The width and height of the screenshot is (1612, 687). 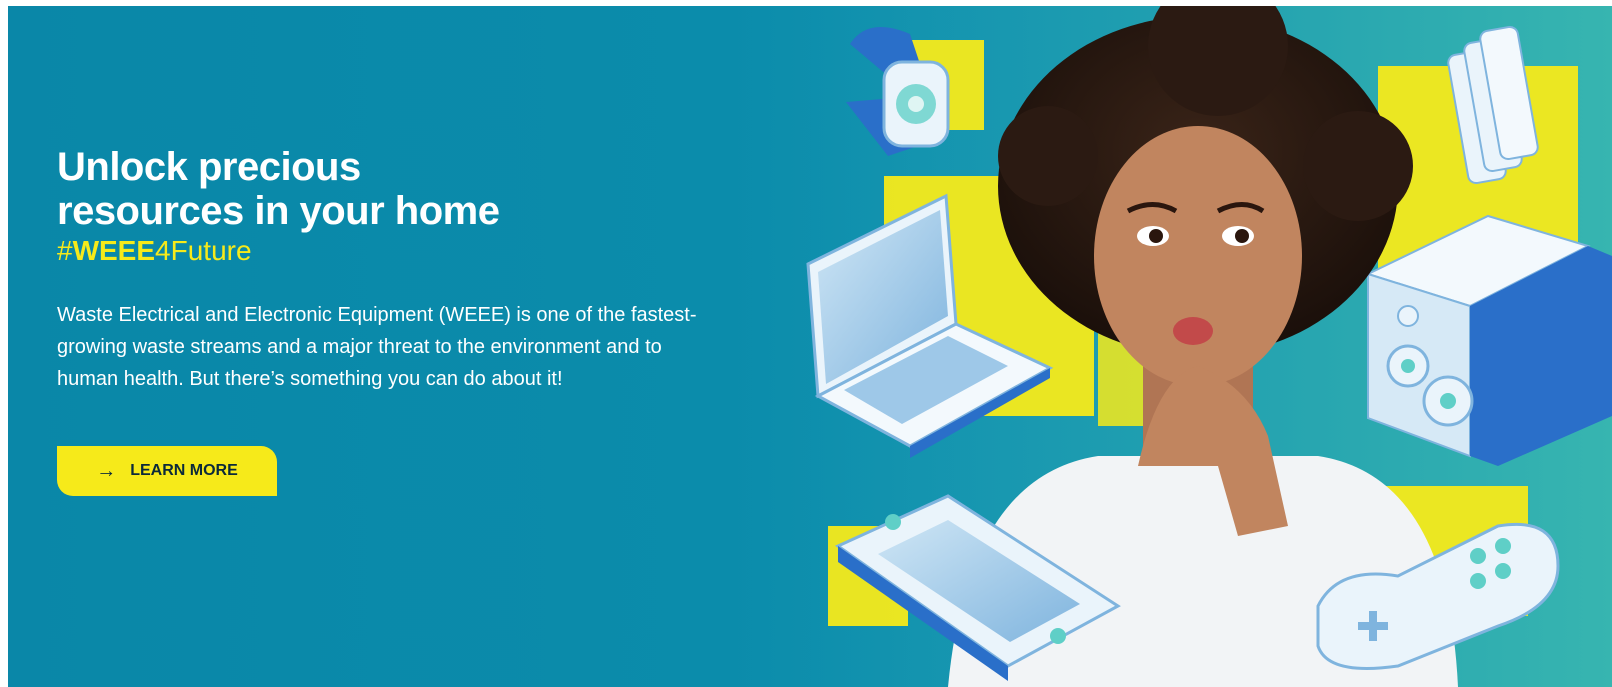 I want to click on arrow-right-icon: →, so click(x=106, y=471).